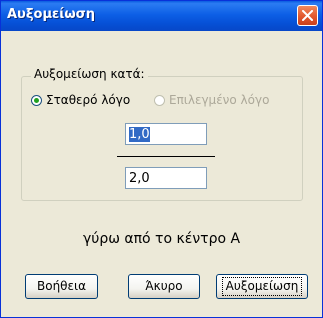 The width and height of the screenshot is (323, 318). I want to click on scale-button: Αυξομείωση, so click(262, 286).